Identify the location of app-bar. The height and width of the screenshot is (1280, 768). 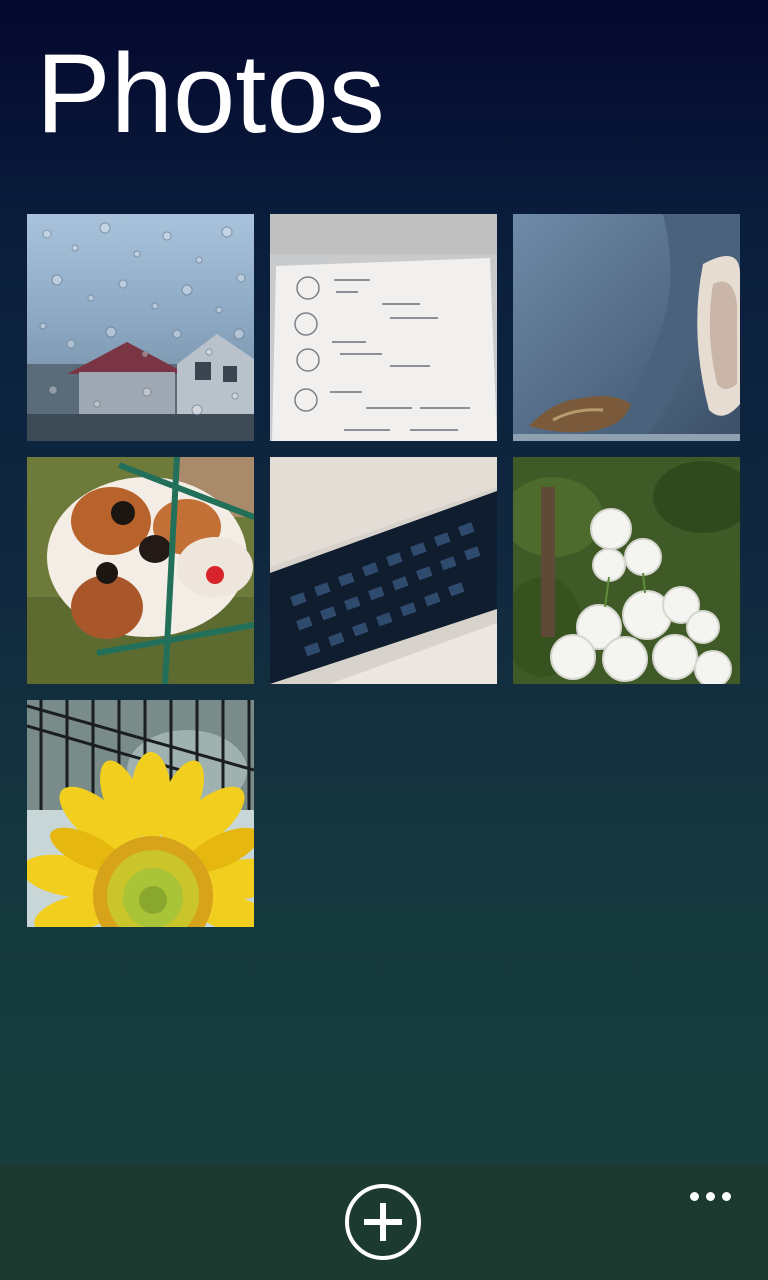
(384, 1222).